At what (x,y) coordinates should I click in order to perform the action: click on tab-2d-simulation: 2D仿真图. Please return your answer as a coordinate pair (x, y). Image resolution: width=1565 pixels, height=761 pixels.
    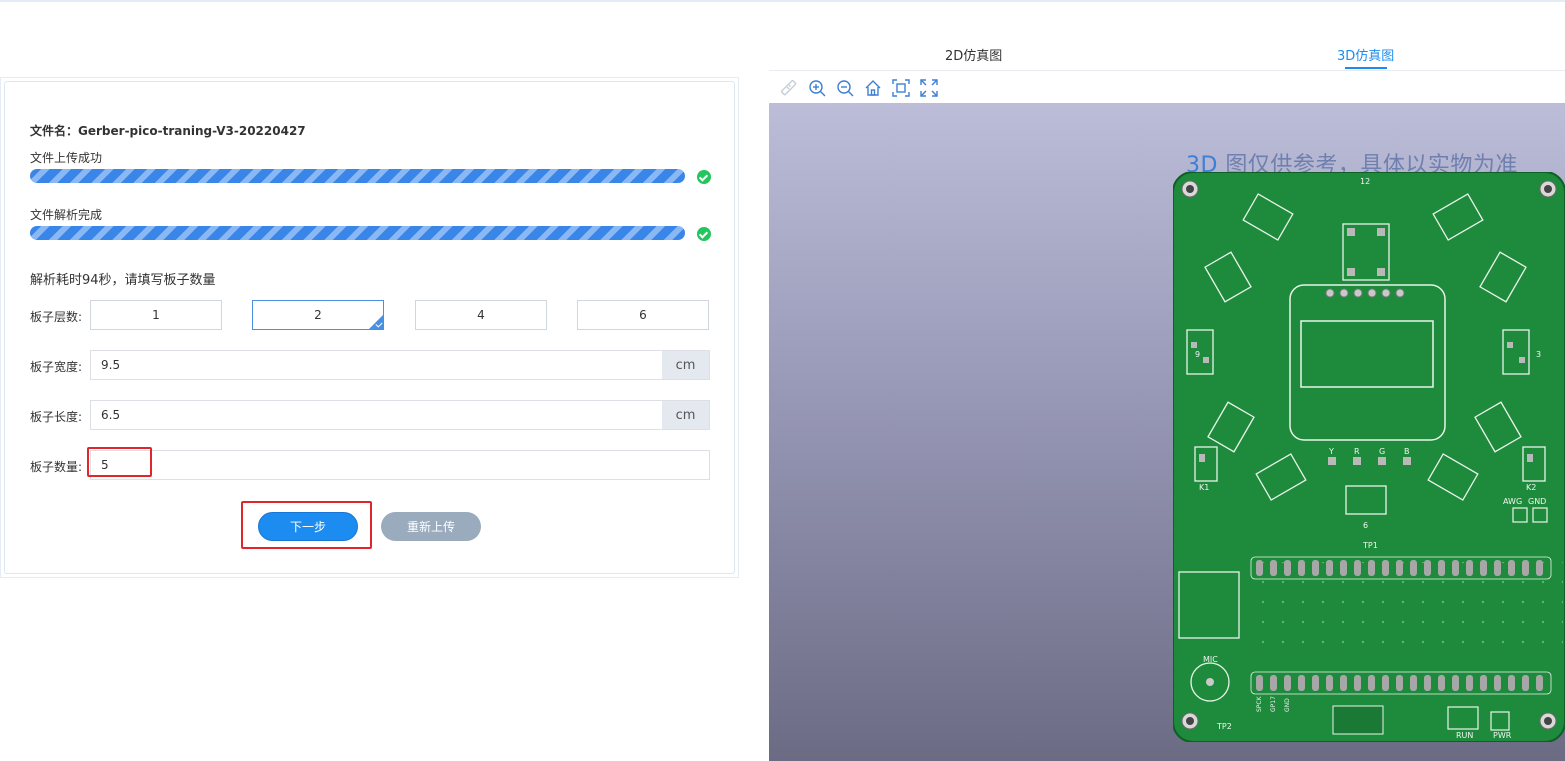
    Looking at the image, I should click on (973, 54).